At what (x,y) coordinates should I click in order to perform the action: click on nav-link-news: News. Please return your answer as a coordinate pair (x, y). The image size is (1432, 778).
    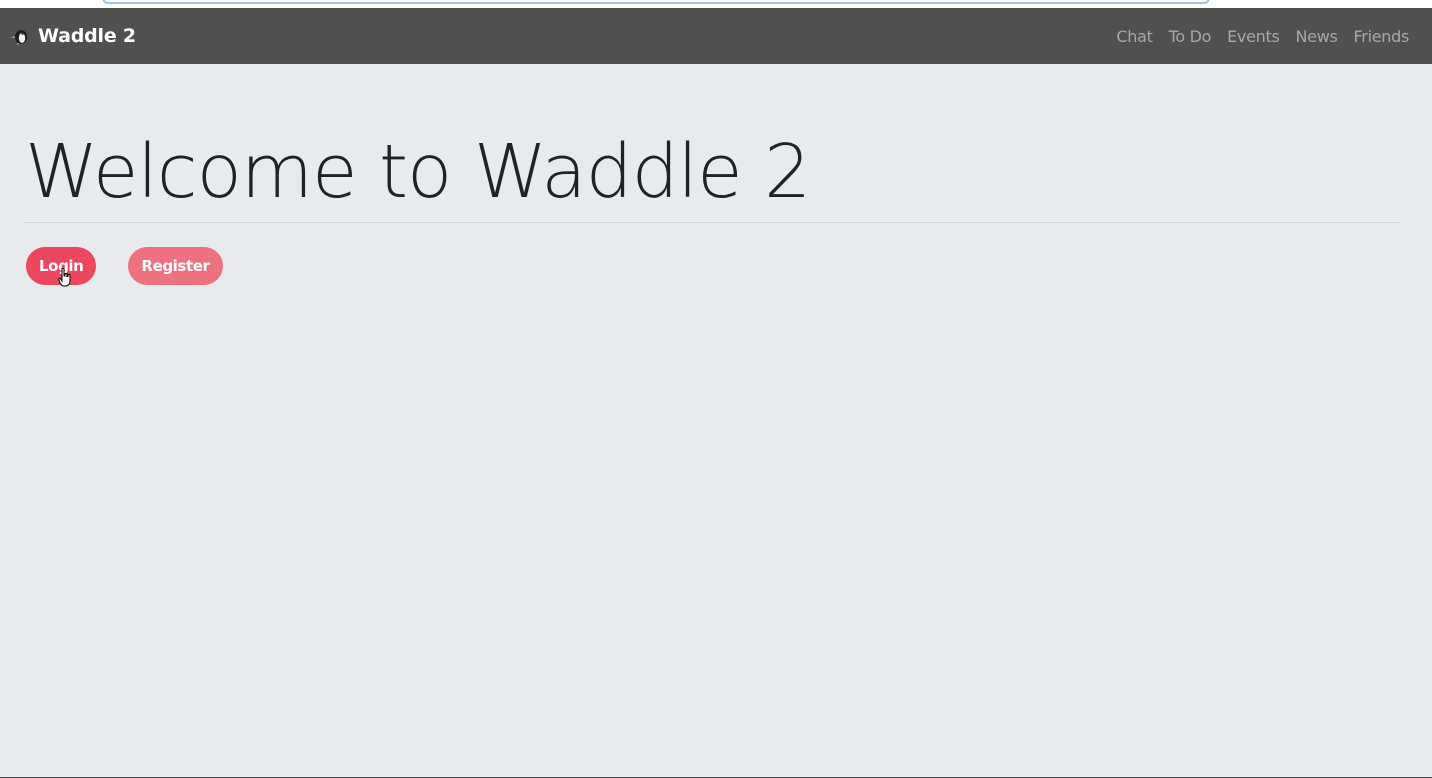
    Looking at the image, I should click on (1317, 36).